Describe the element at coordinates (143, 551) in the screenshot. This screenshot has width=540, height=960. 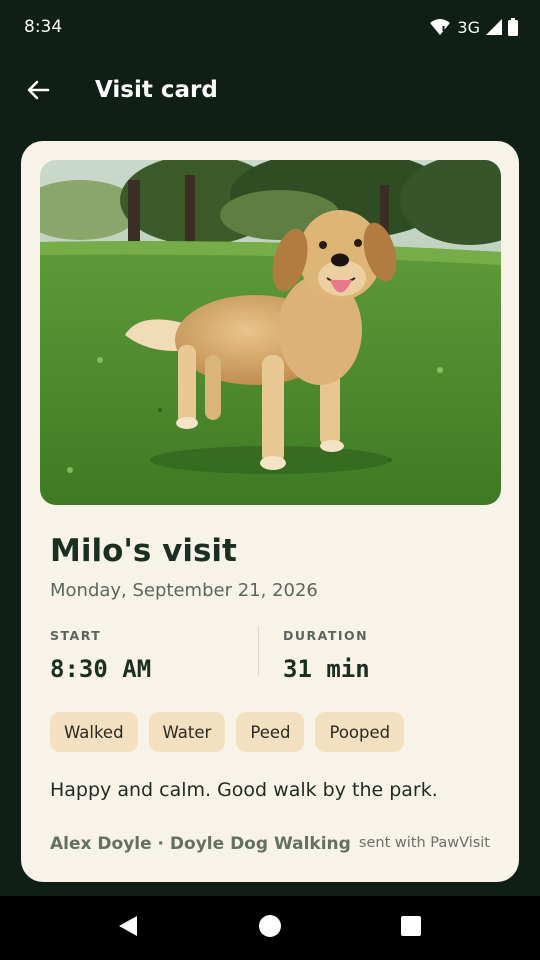
I see `visit-title: Milo's visit` at that location.